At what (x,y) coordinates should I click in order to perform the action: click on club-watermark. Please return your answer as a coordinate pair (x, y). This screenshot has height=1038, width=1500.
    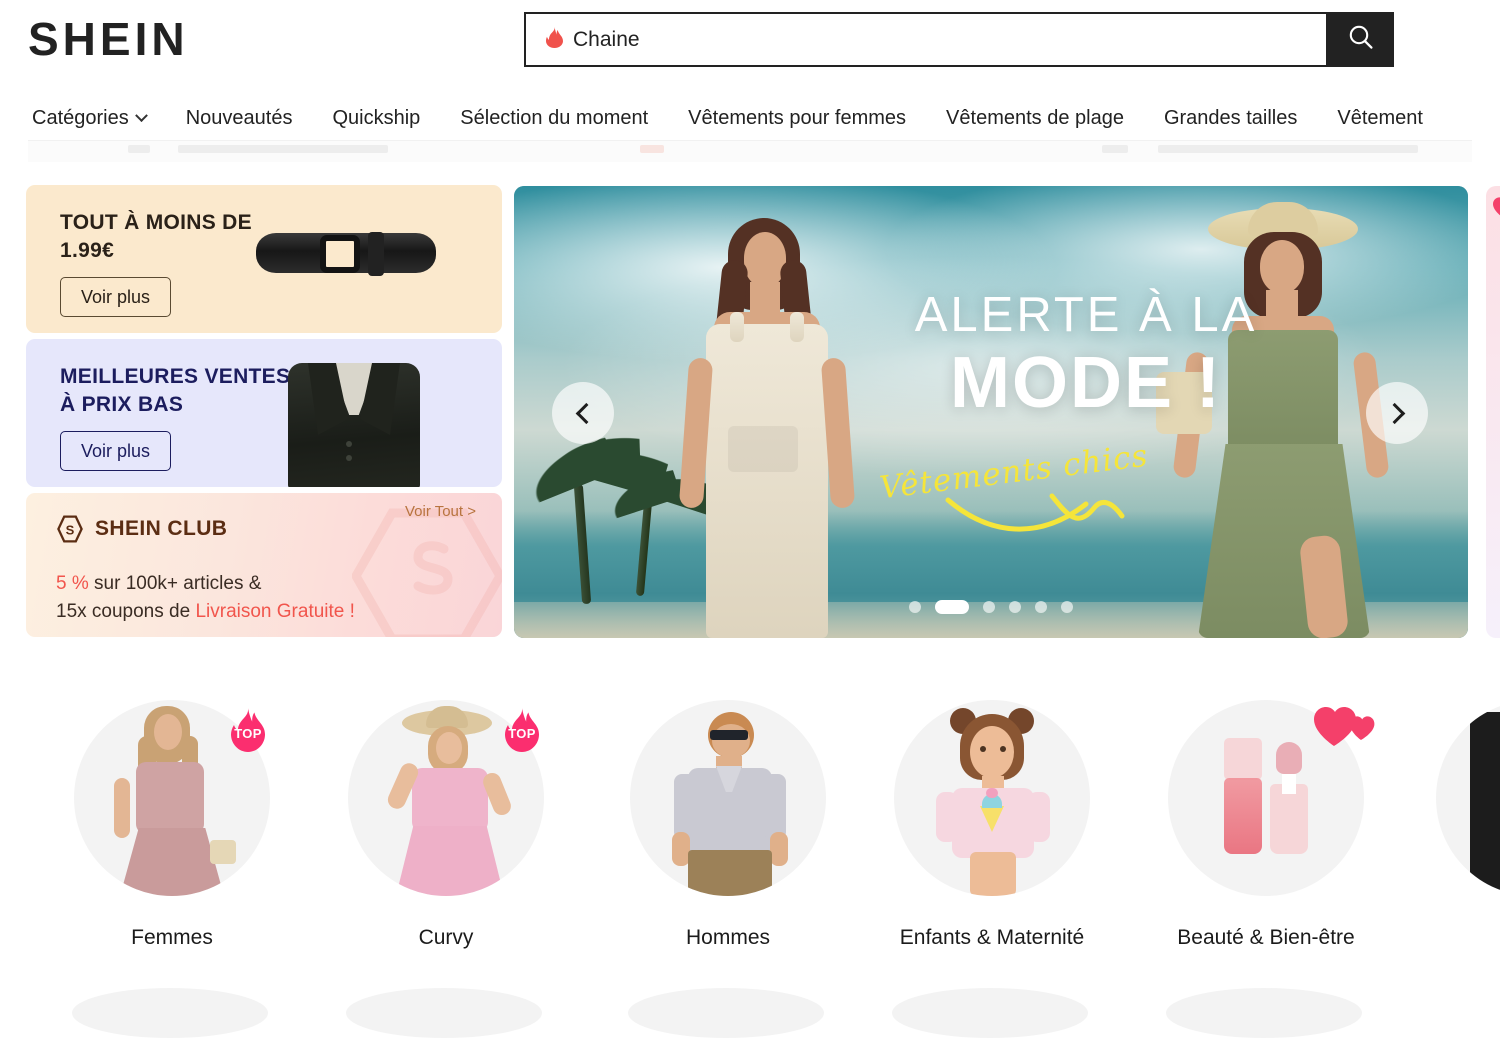
    Looking at the image, I should click on (426, 569).